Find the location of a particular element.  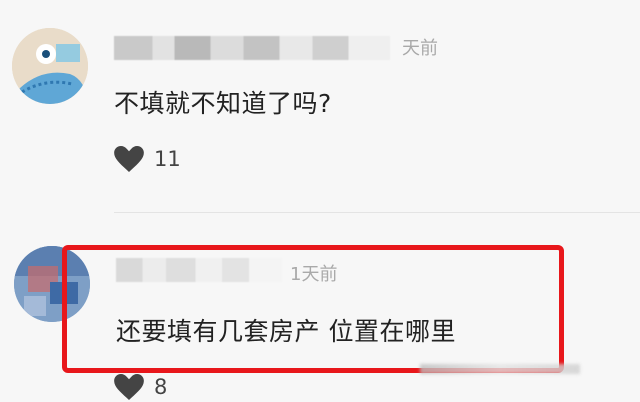

blur-smudge is located at coordinates (500, 369).